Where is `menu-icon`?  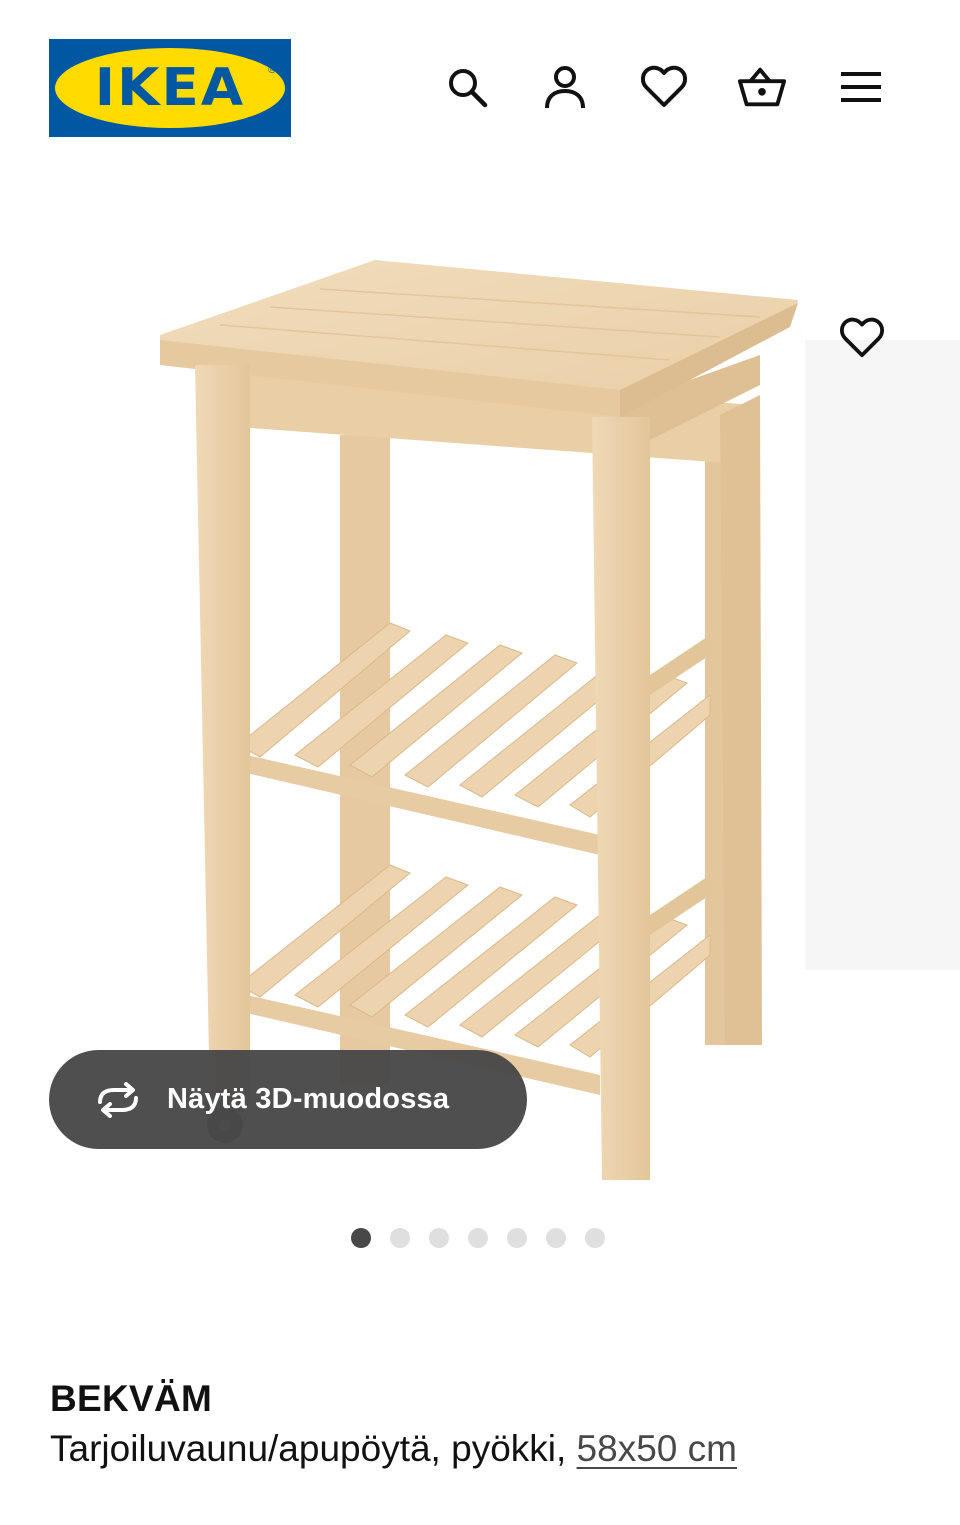 menu-icon is located at coordinates (861, 87).